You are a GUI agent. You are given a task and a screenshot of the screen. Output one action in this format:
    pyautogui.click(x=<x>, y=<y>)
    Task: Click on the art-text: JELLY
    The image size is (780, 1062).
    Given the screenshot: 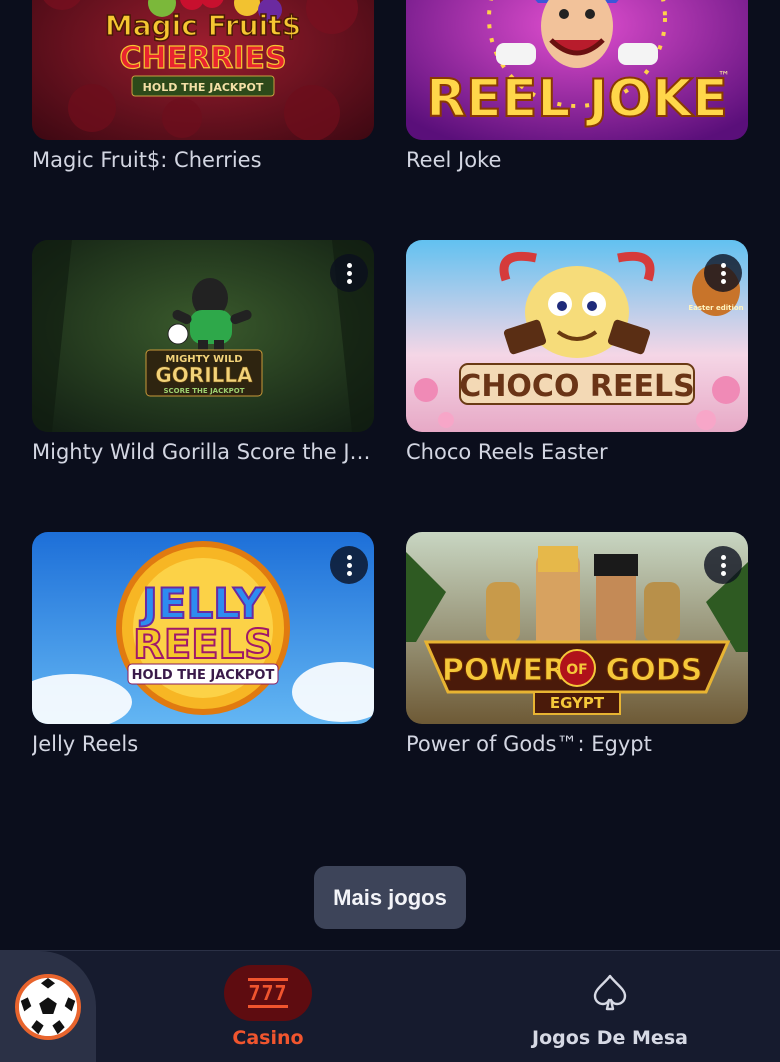 What is the action you would take?
    pyautogui.click(x=201, y=603)
    